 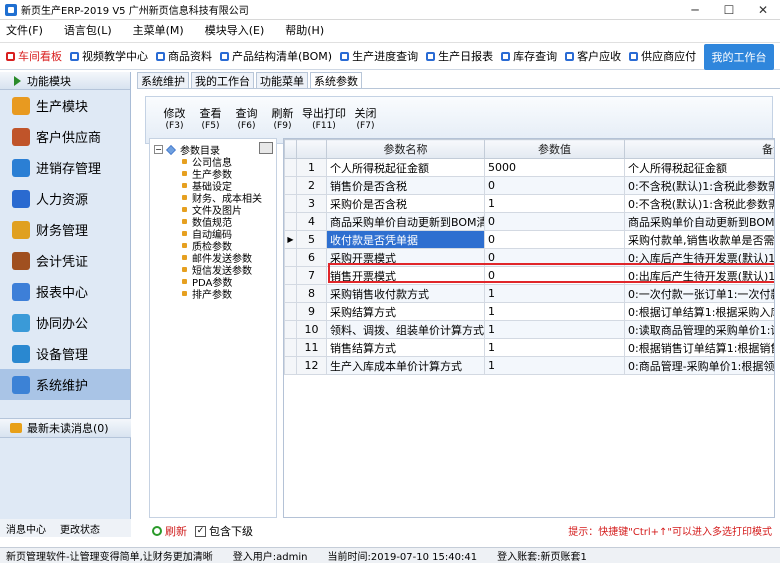 I want to click on table-row: 11销售结算方式10:根据销售订单结算1:根据销售出库, so click(x=529, y=347).